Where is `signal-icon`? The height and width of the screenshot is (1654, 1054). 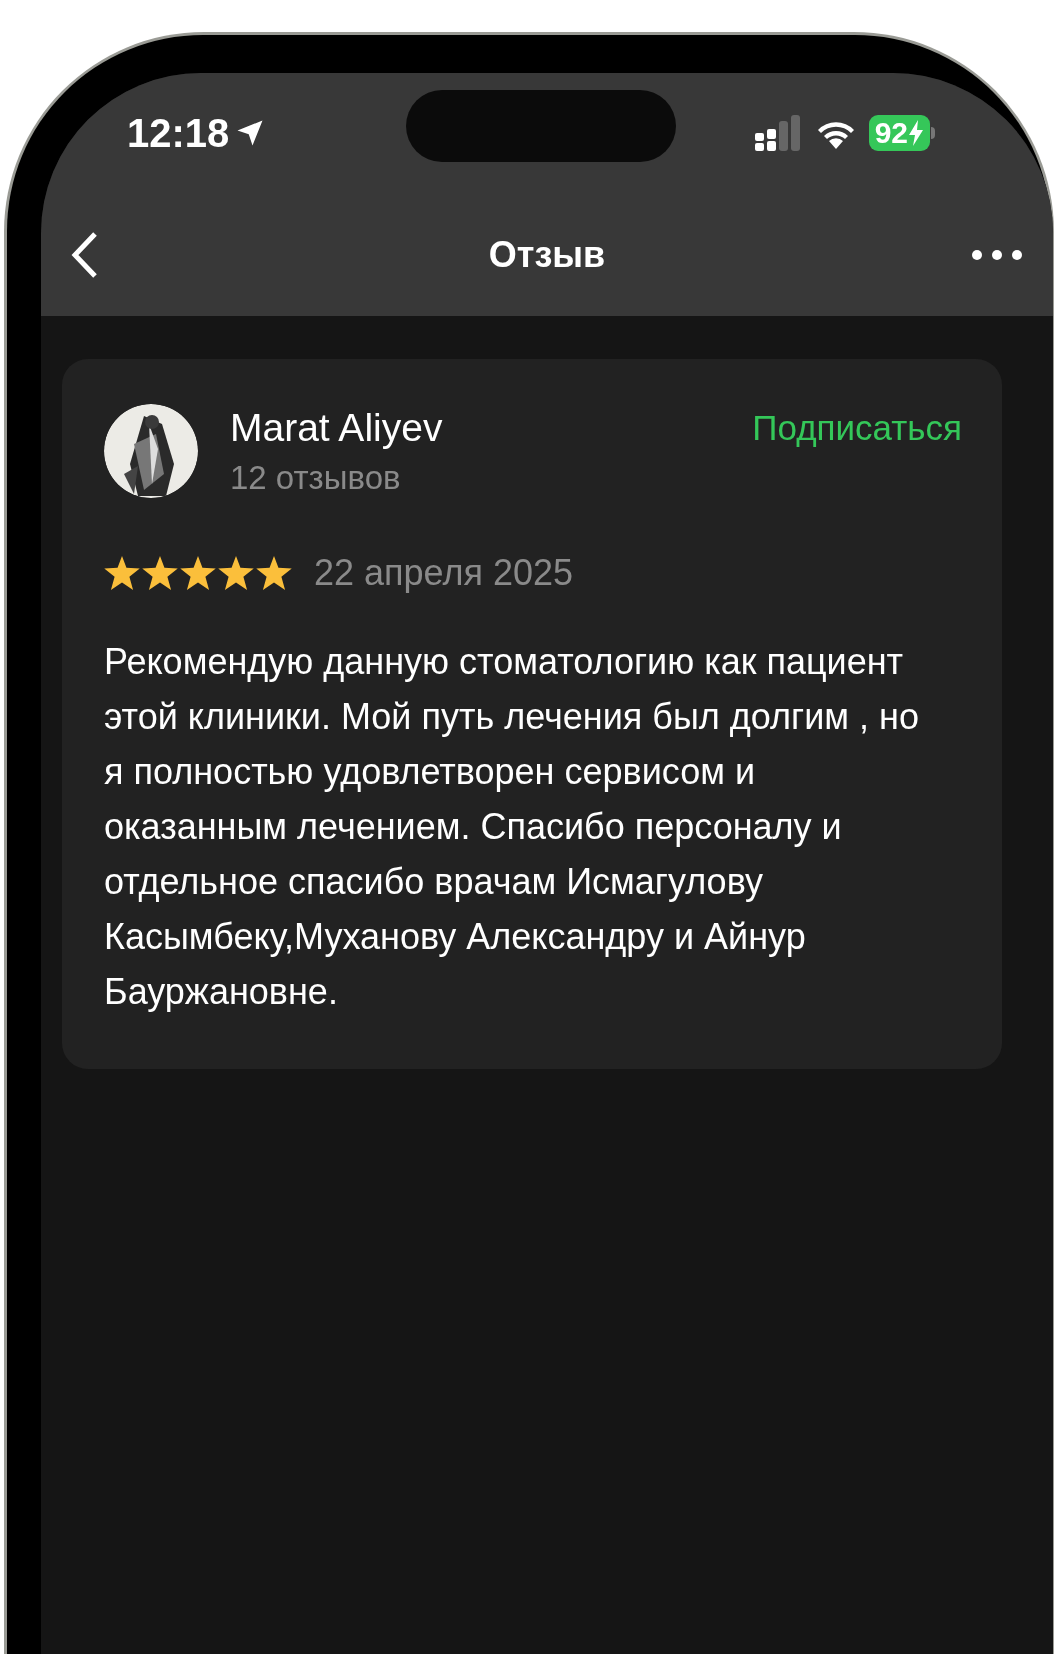
signal-icon is located at coordinates (777, 133).